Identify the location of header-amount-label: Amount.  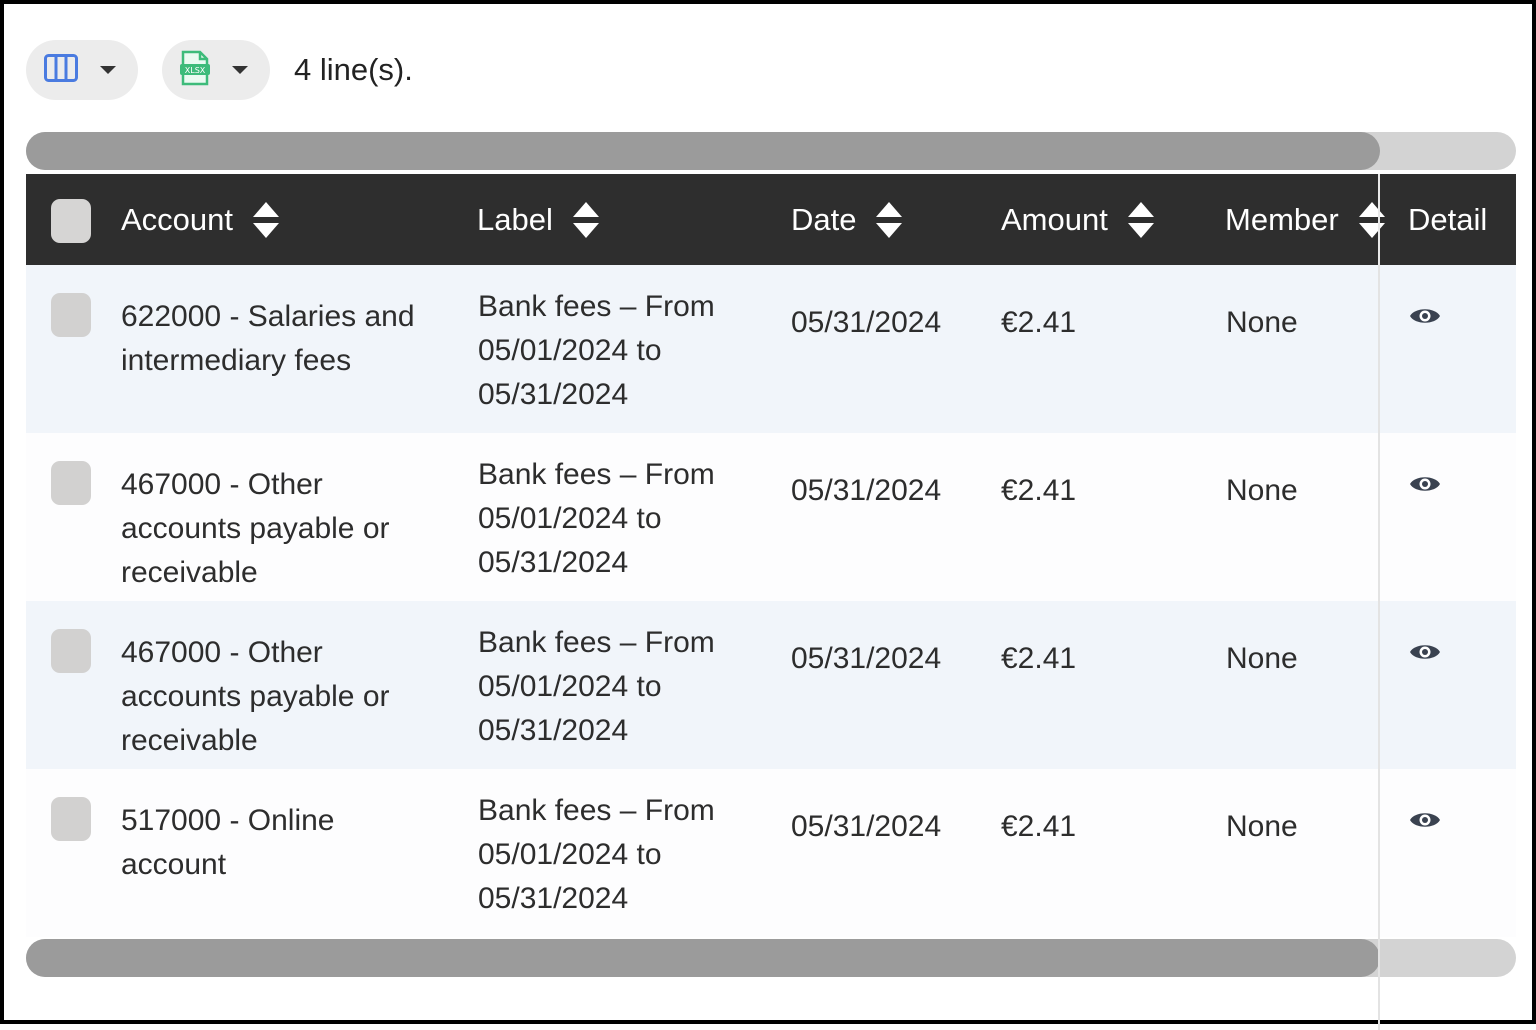
(1054, 219).